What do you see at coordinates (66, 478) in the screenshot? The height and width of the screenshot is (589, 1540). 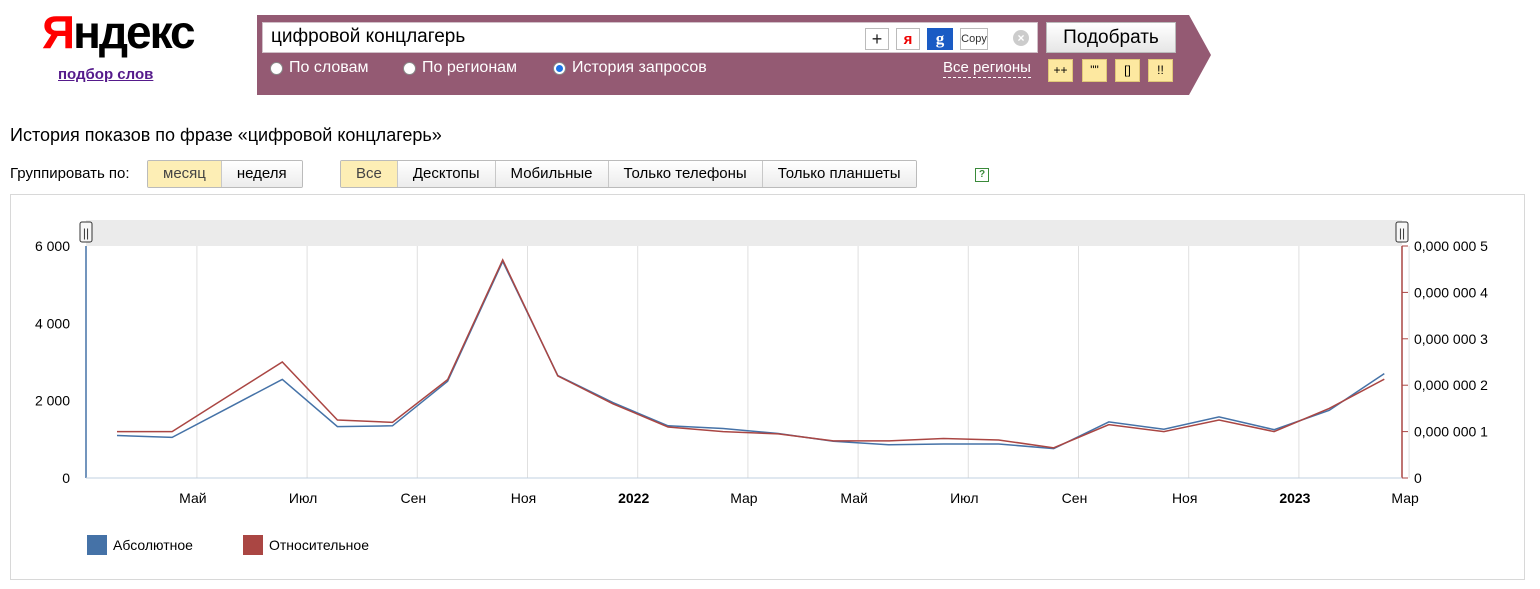 I see `y-left-tick-label: 0` at bounding box center [66, 478].